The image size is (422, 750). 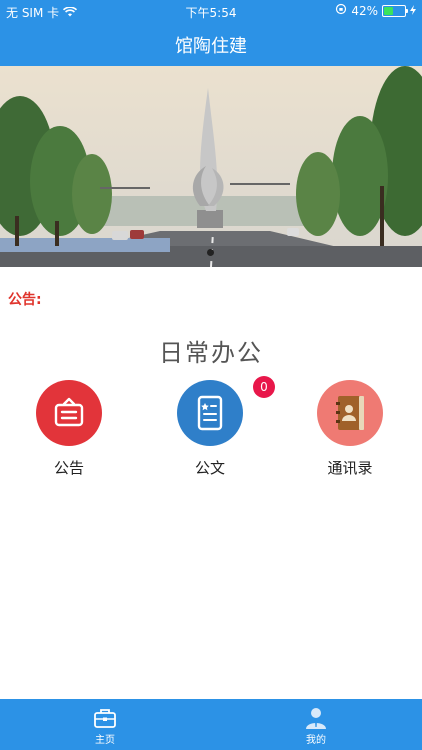 What do you see at coordinates (316, 740) in the screenshot?
I see `tab-mine-label: 我的` at bounding box center [316, 740].